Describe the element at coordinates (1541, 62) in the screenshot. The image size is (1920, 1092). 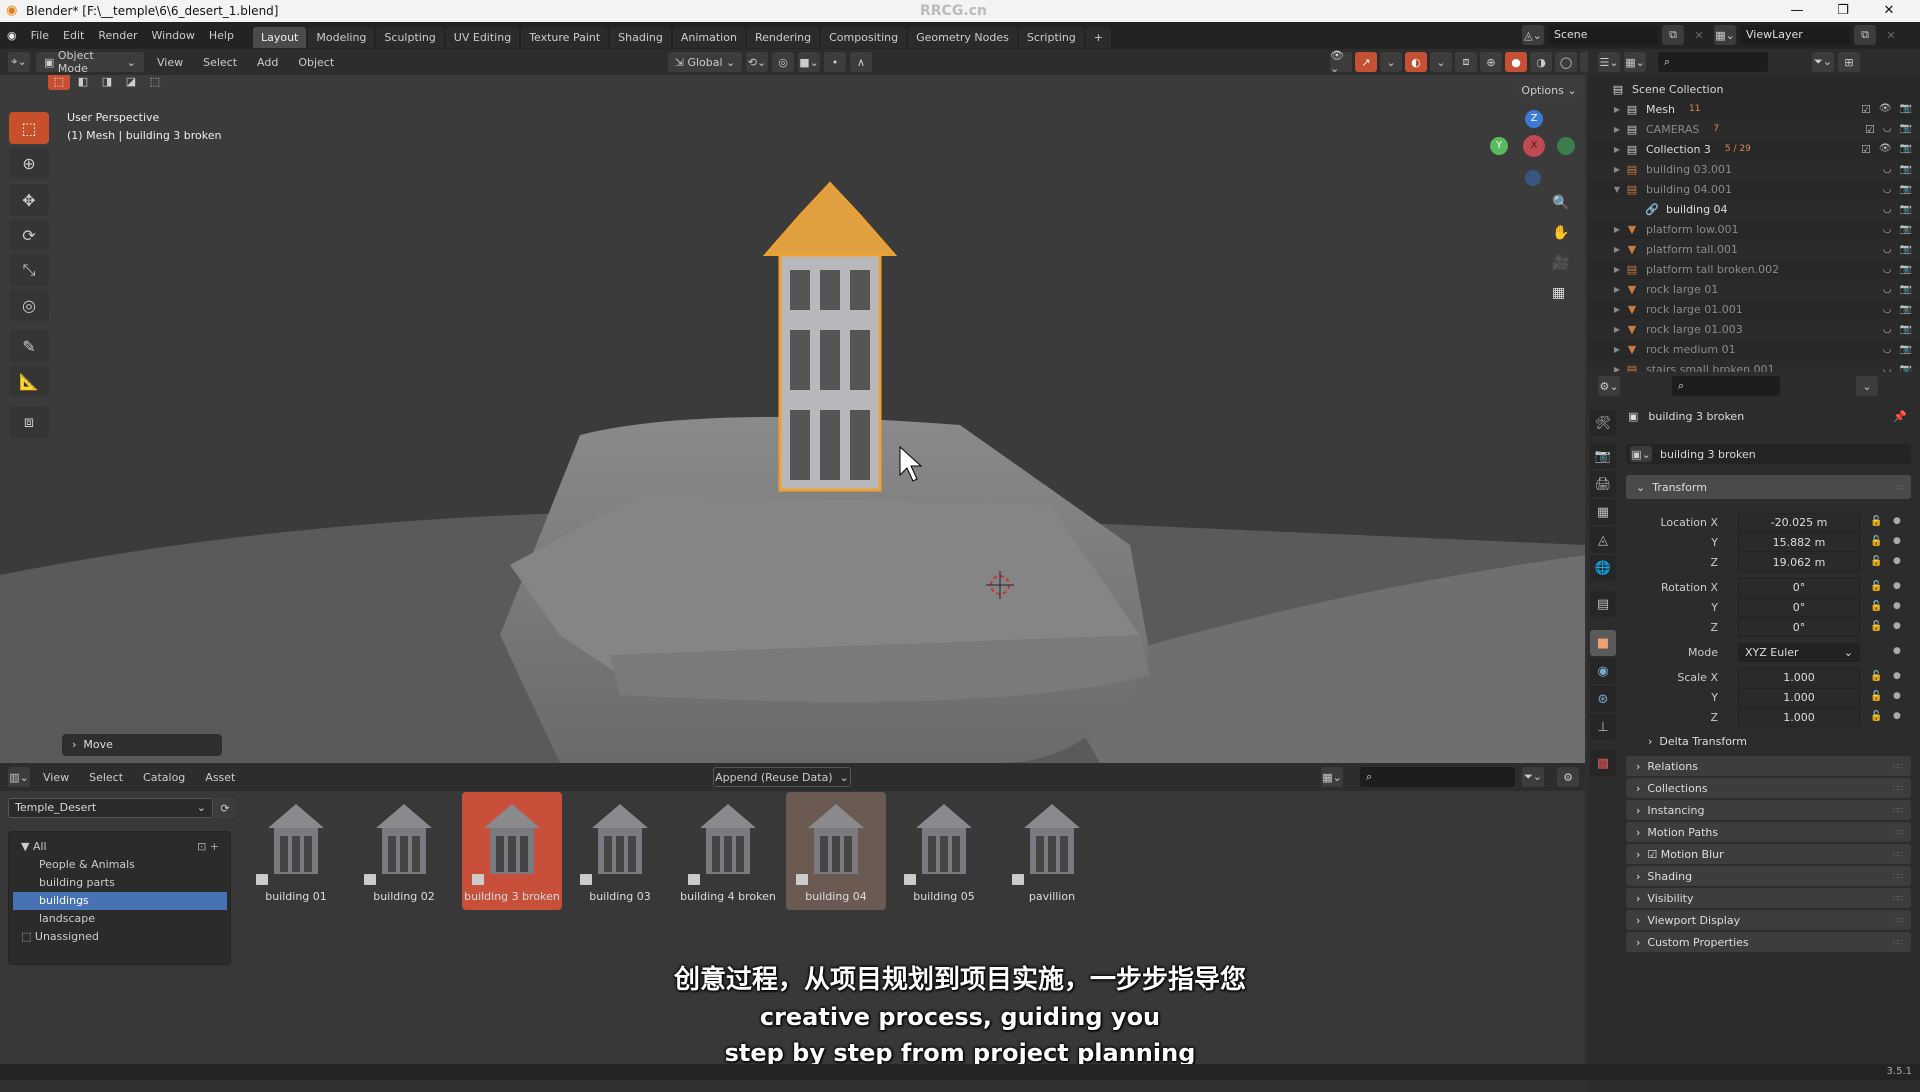
I see `material-shading-icon: ◑` at that location.